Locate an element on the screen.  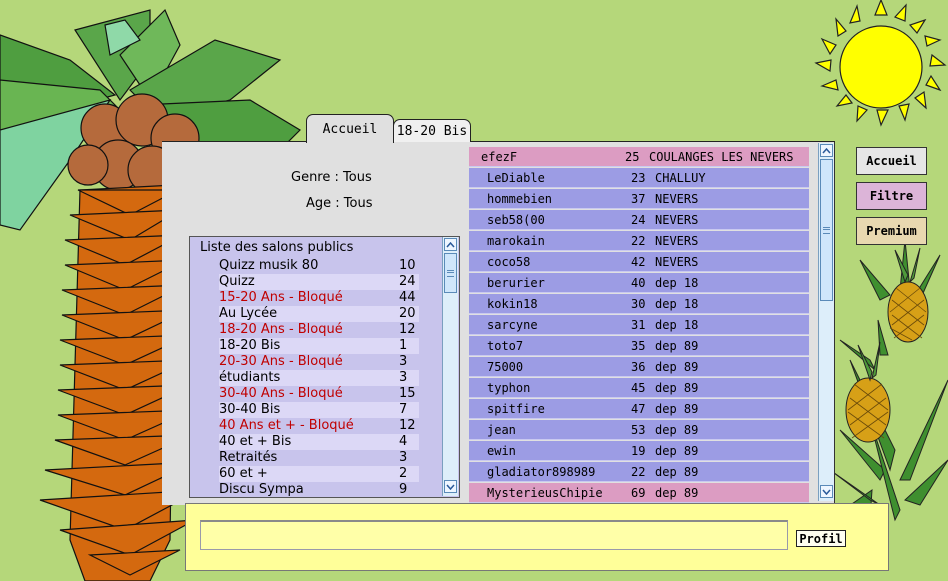
salon-count: 20 is located at coordinates (407, 313).